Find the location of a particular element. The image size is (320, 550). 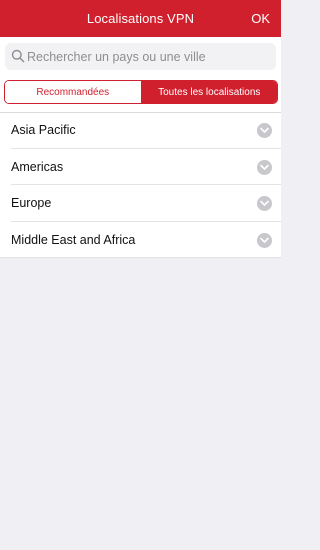

location-filter-segmented-control: Recommandées Toutes les localisations is located at coordinates (141, 92).